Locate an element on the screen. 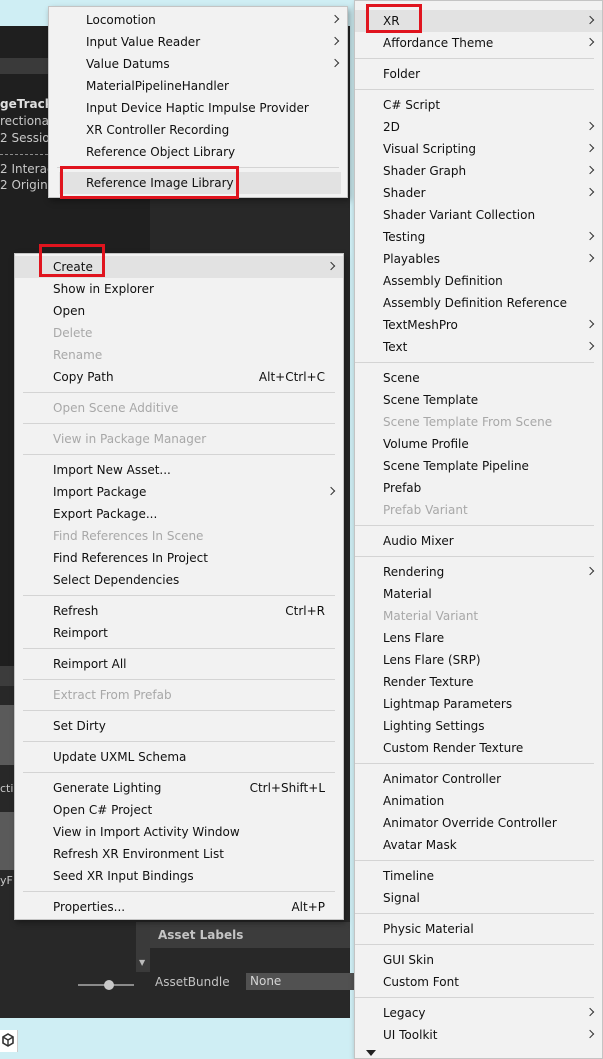  scroll-down-icon: ▼ is located at coordinates (142, 962).